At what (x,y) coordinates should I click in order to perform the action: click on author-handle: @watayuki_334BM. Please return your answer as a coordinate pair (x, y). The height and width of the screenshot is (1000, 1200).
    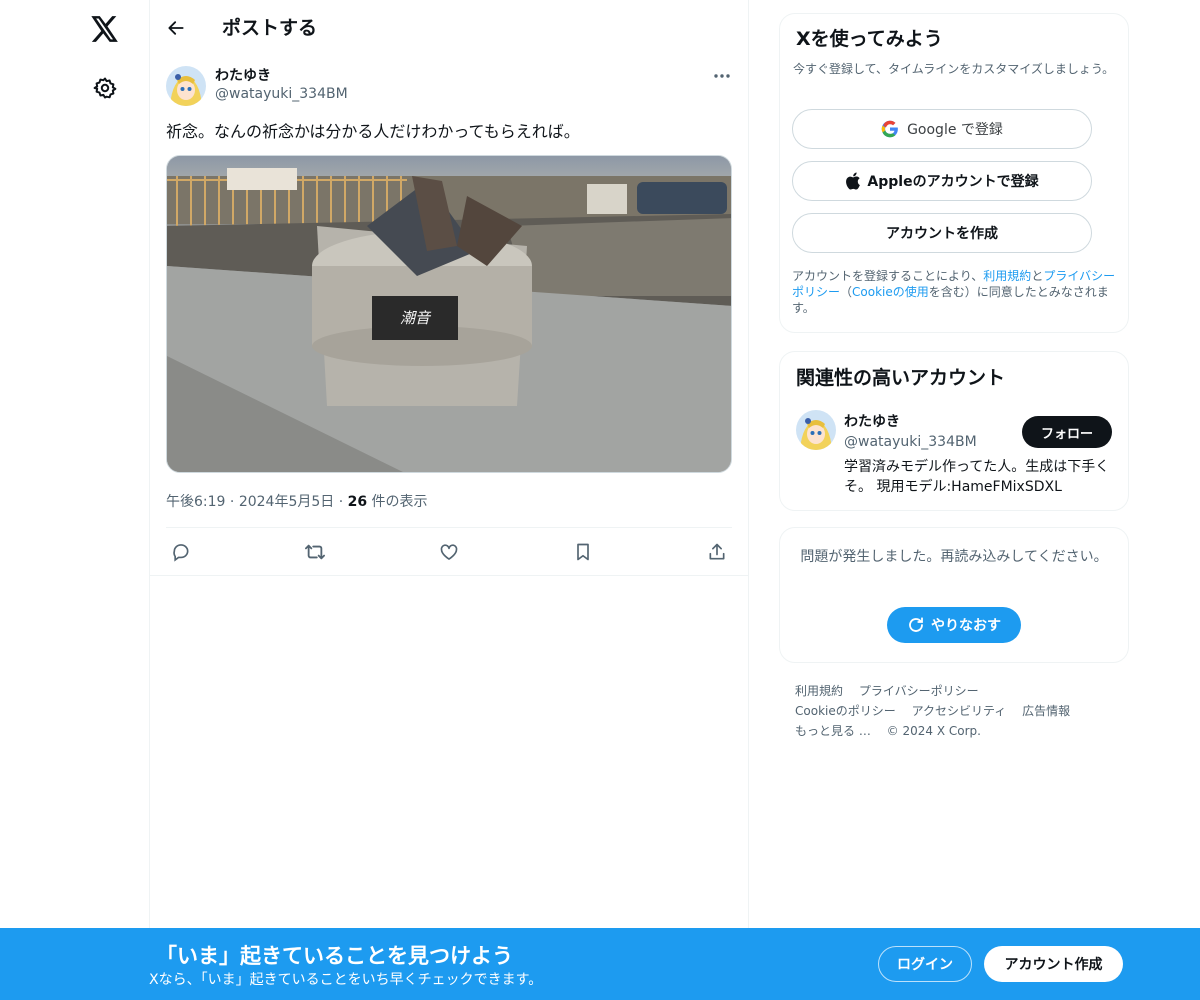
    Looking at the image, I should click on (281, 94).